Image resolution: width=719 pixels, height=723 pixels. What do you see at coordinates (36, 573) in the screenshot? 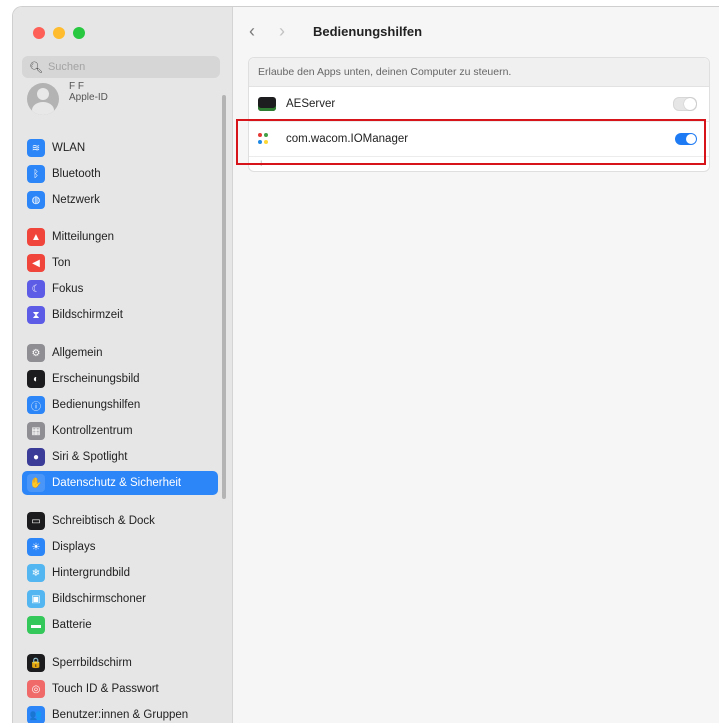
I see `snowflake-icon: ❄` at bounding box center [36, 573].